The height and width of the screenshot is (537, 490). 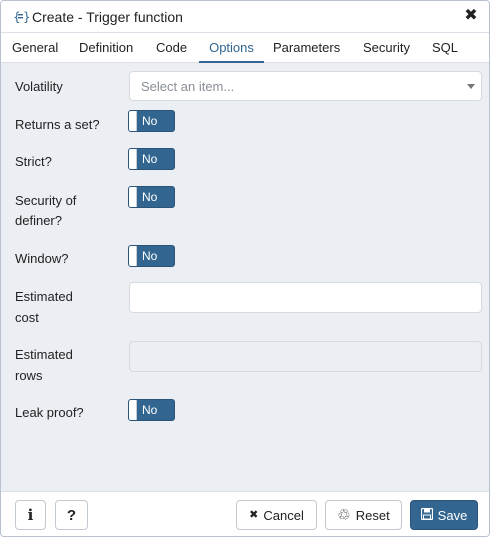 What do you see at coordinates (386, 48) in the screenshot?
I see `tab-security: Security` at bounding box center [386, 48].